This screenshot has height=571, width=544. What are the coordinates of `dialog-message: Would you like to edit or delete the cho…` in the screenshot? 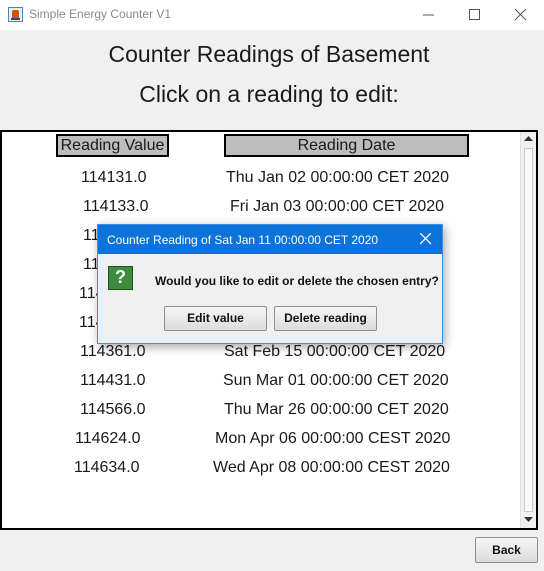 It's located at (297, 281).